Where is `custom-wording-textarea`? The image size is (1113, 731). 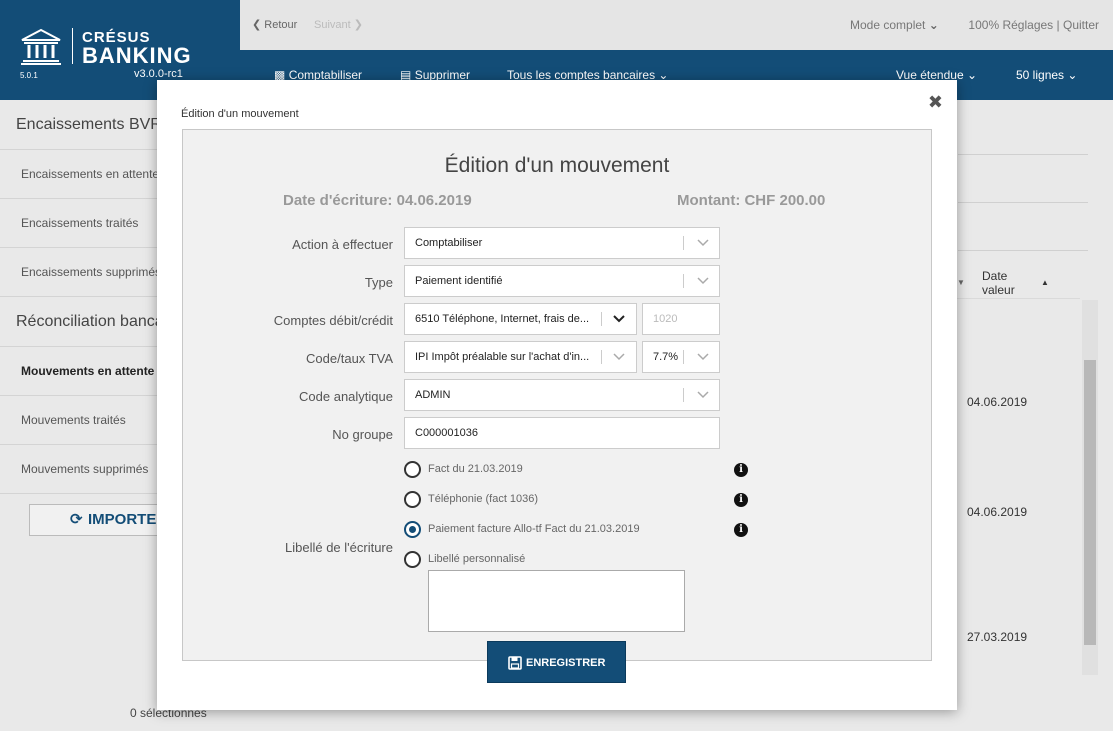 custom-wording-textarea is located at coordinates (556, 601).